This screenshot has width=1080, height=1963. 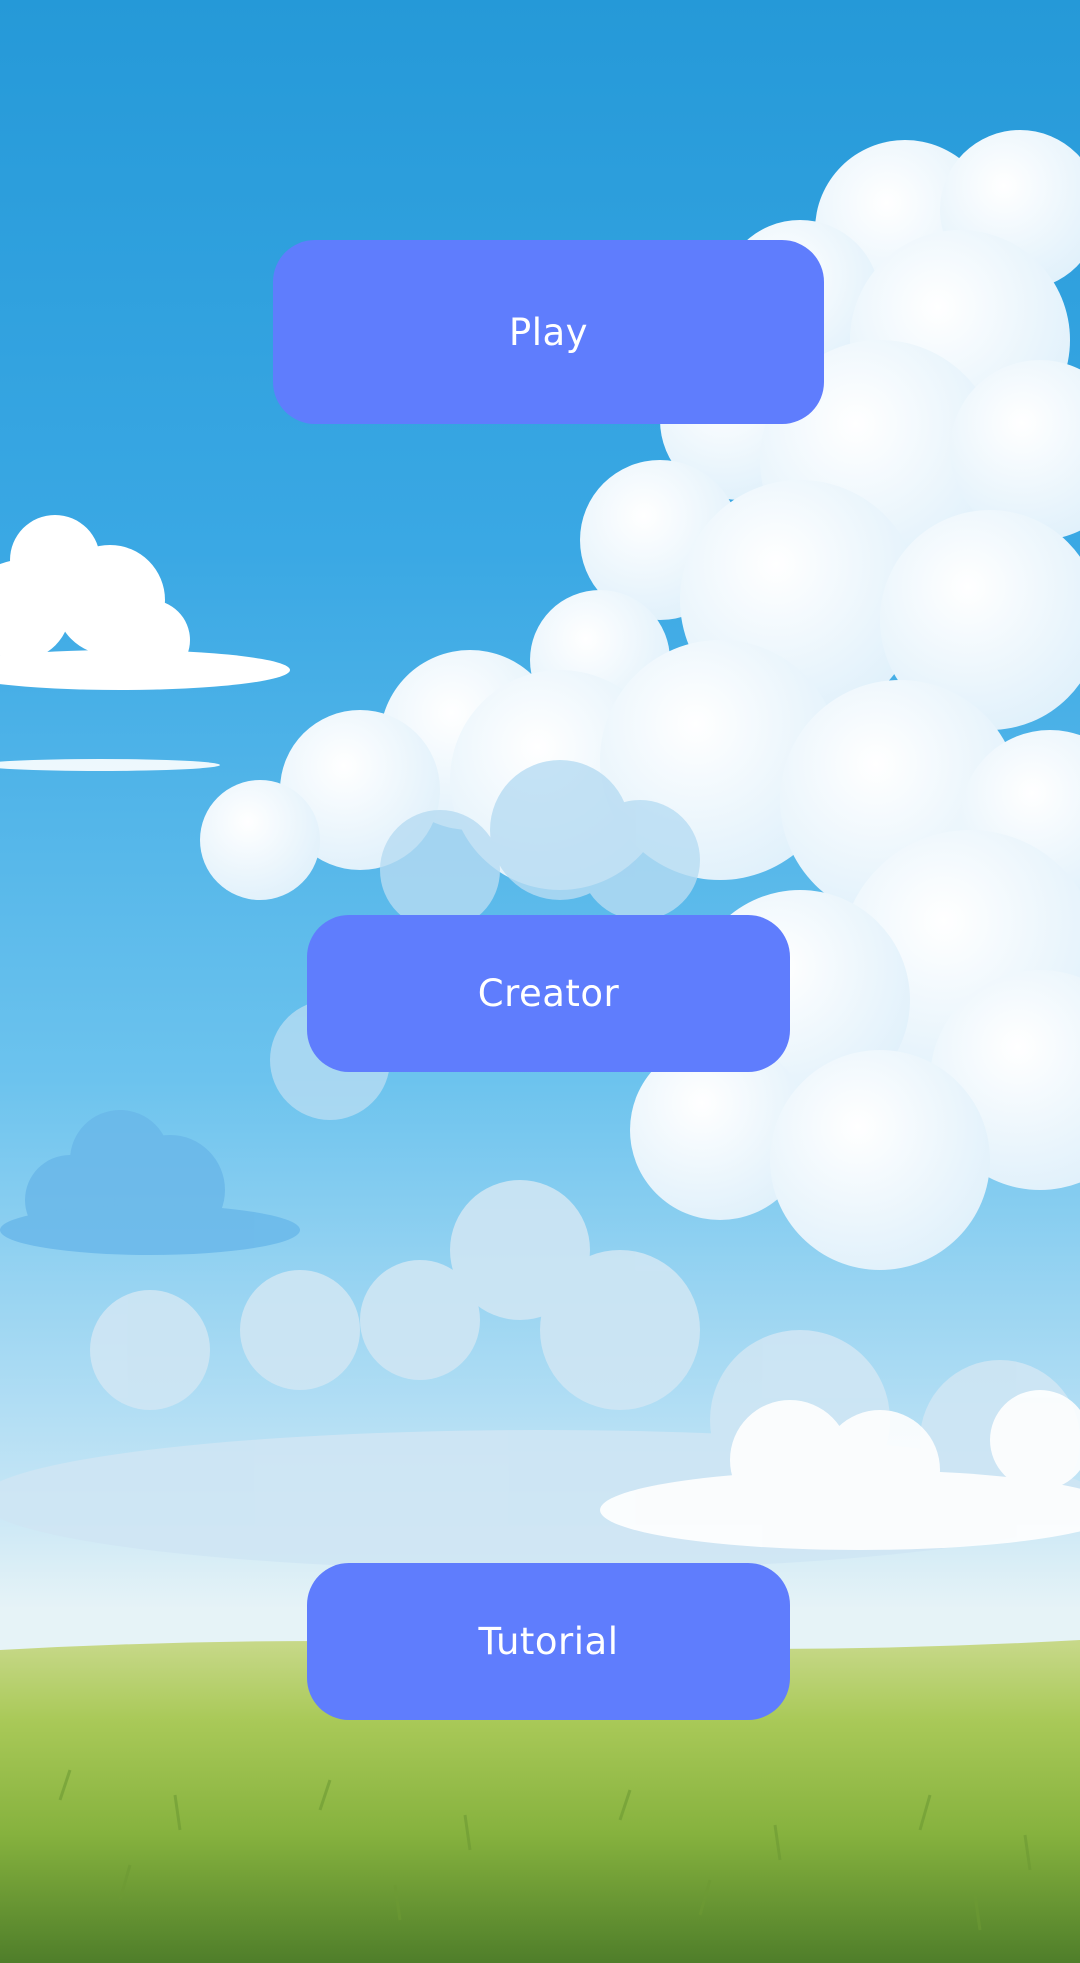 I want to click on small-cloud, so click(x=145, y=602).